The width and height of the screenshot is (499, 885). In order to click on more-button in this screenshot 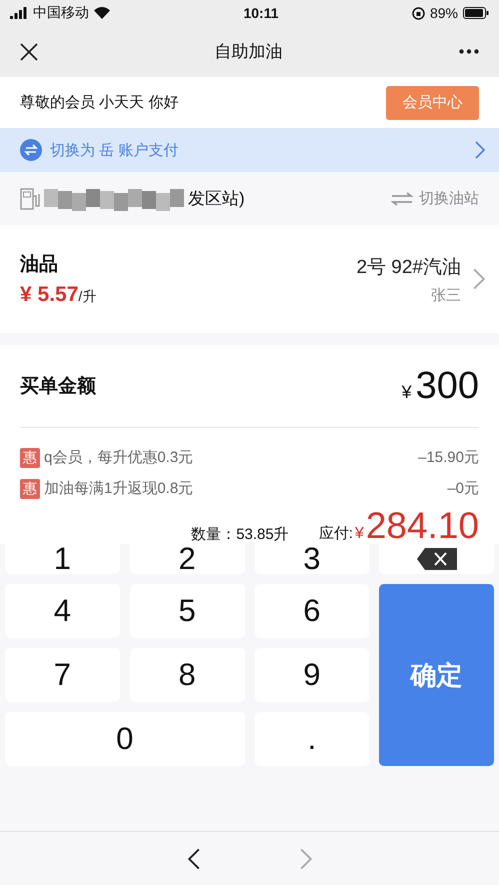, I will do `click(469, 51)`.